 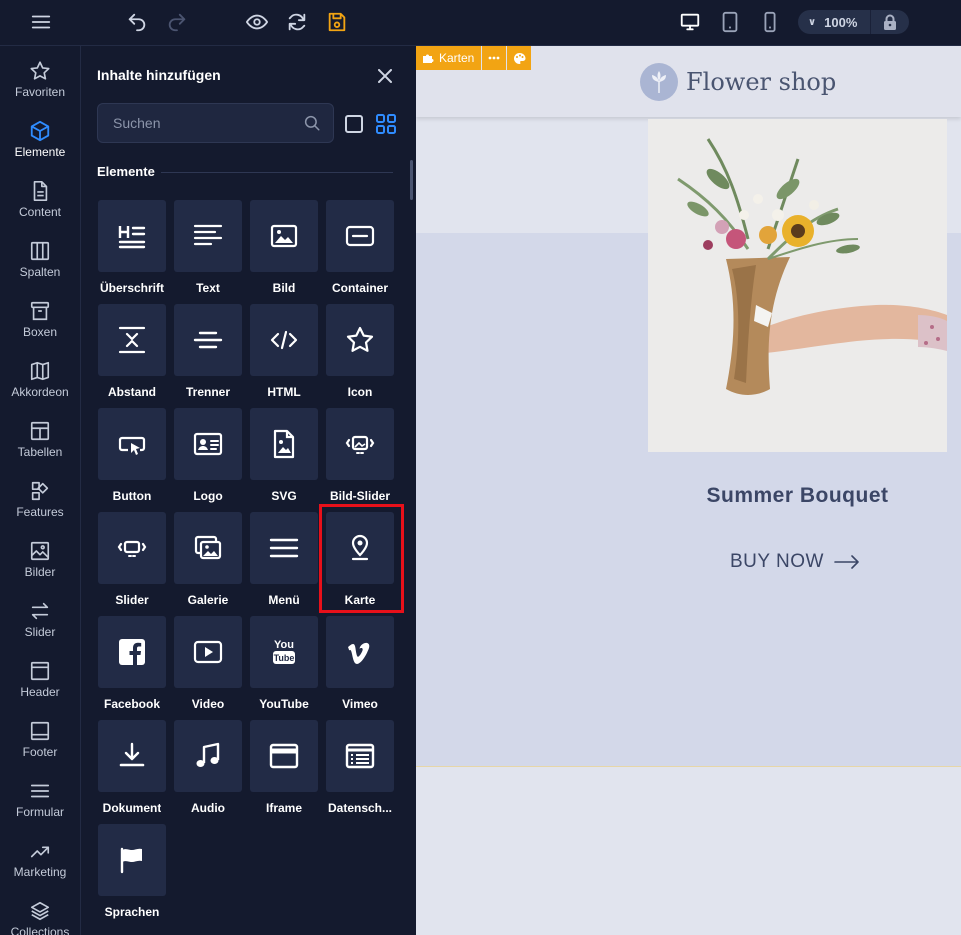 I want to click on lock-icon, so click(x=890, y=22).